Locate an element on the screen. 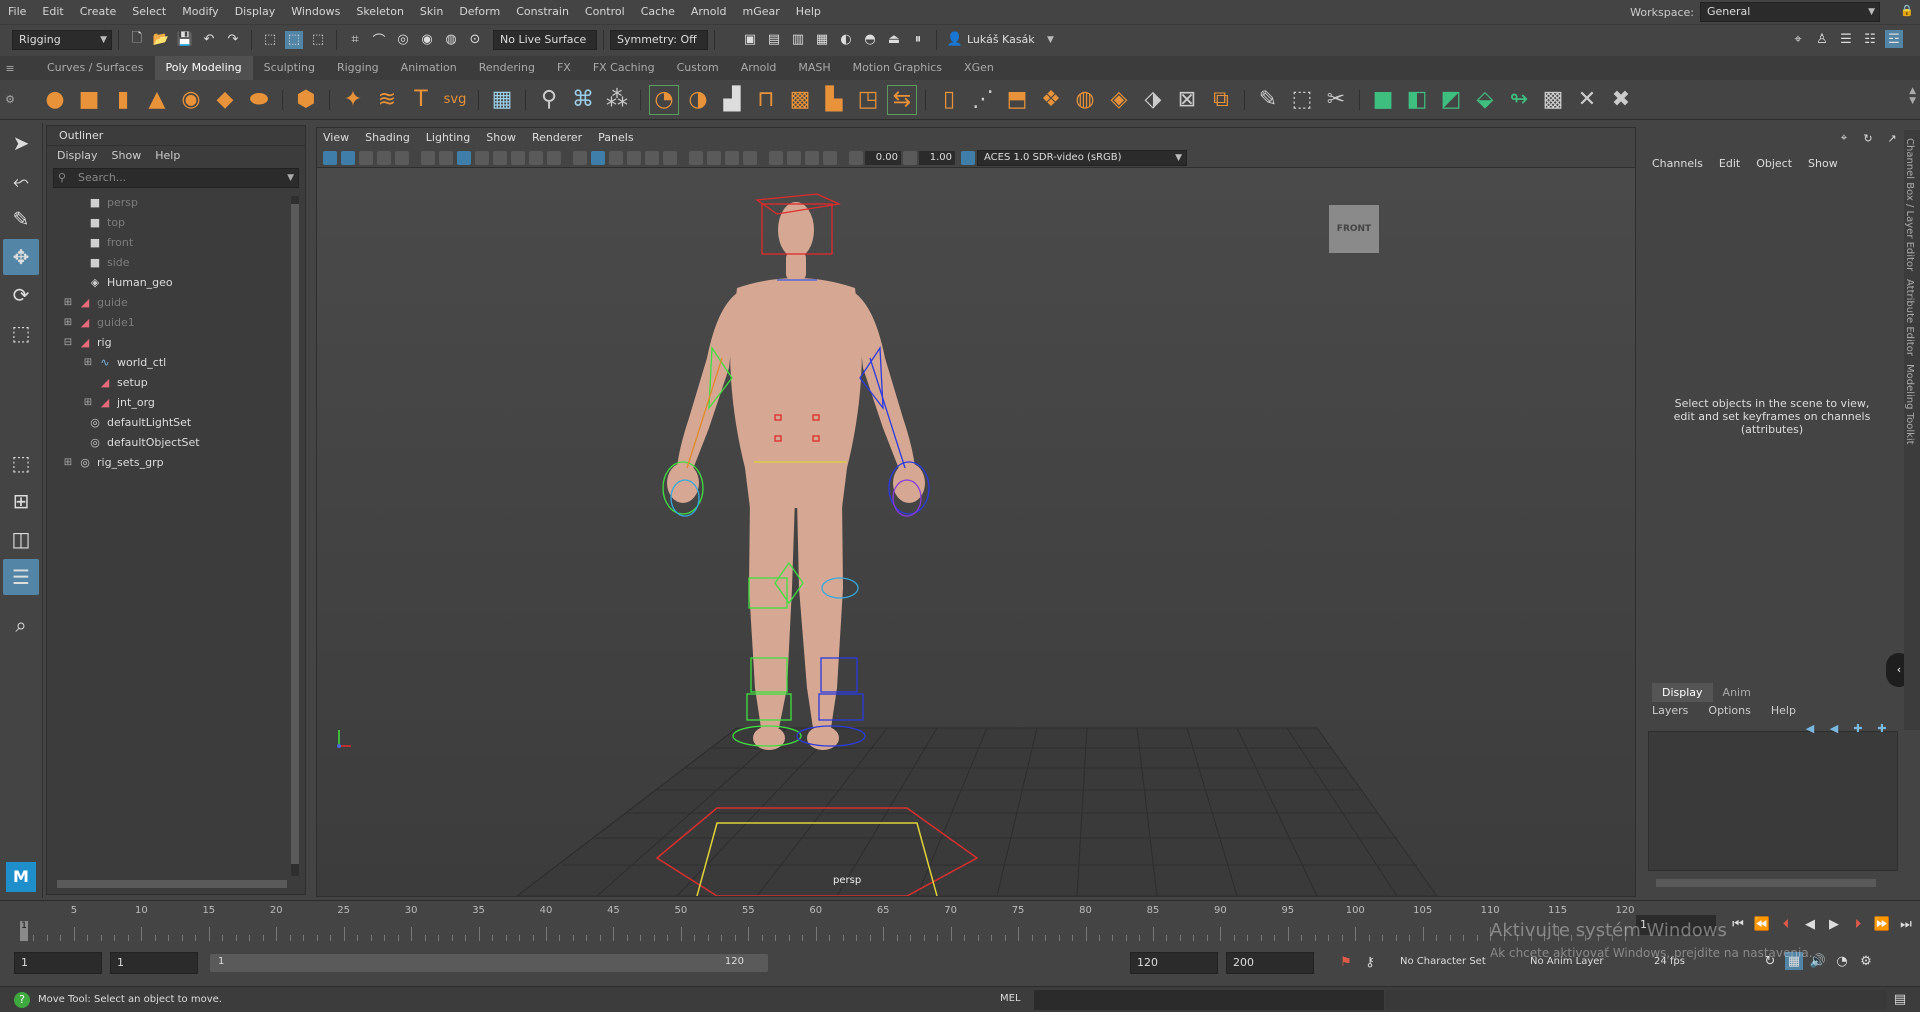 The image size is (1920, 1012). menu-create: Create is located at coordinates (98, 12).